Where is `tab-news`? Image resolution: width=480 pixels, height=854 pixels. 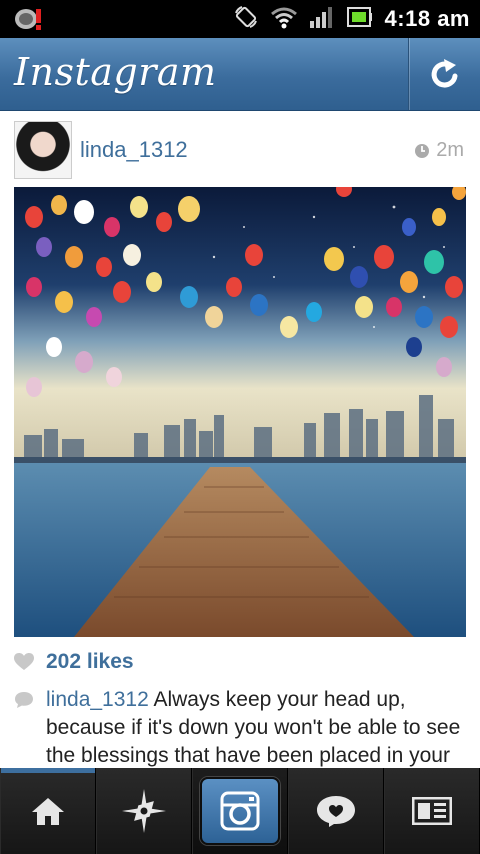 tab-news is located at coordinates (336, 811).